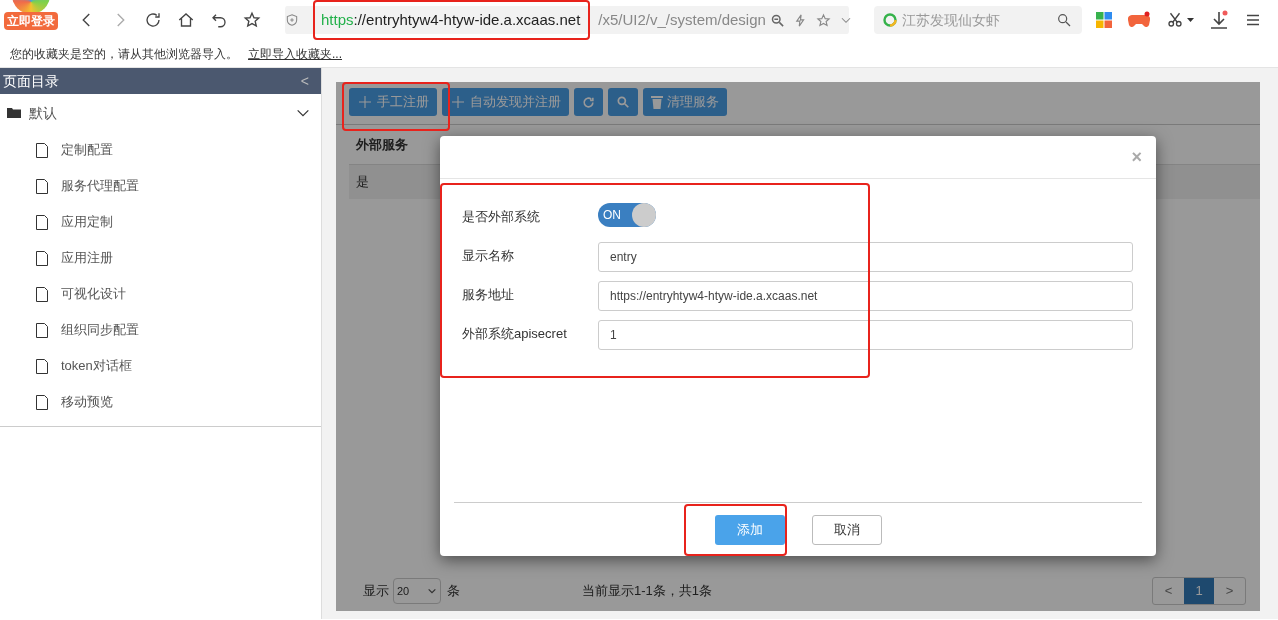  I want to click on caret-icon, so click(1190, 20).